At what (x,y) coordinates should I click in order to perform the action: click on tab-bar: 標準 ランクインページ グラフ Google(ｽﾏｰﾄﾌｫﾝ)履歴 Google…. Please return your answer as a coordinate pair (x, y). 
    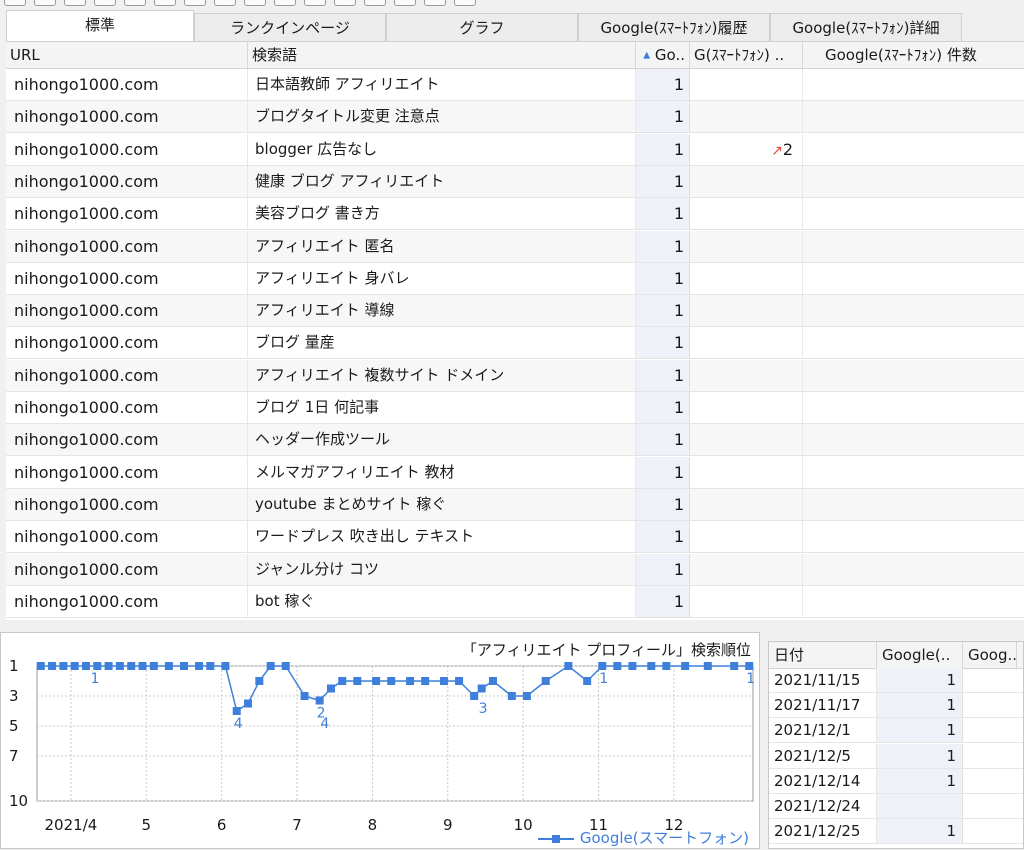
    Looking at the image, I should click on (512, 25).